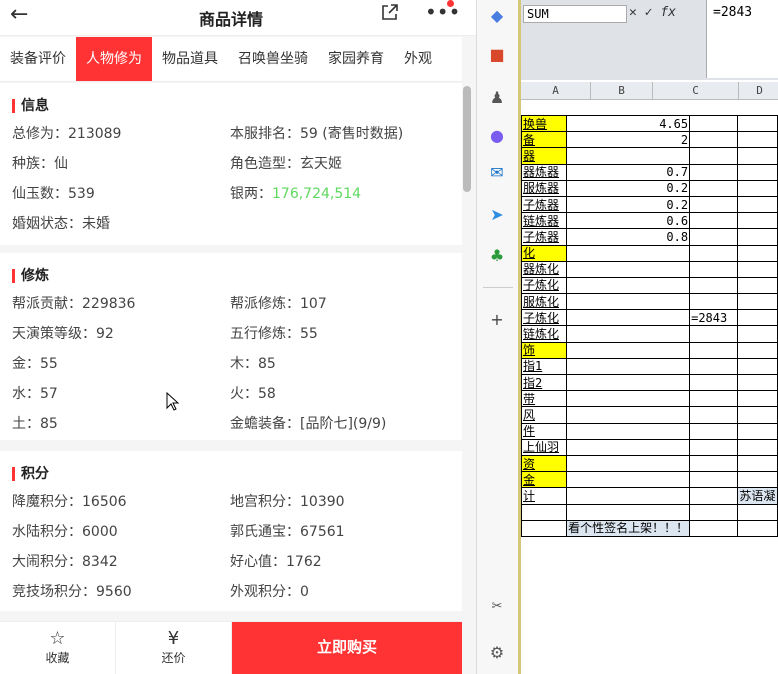 The width and height of the screenshot is (778, 674). What do you see at coordinates (356, 59) in the screenshot?
I see `tab-home: 家园养育` at bounding box center [356, 59].